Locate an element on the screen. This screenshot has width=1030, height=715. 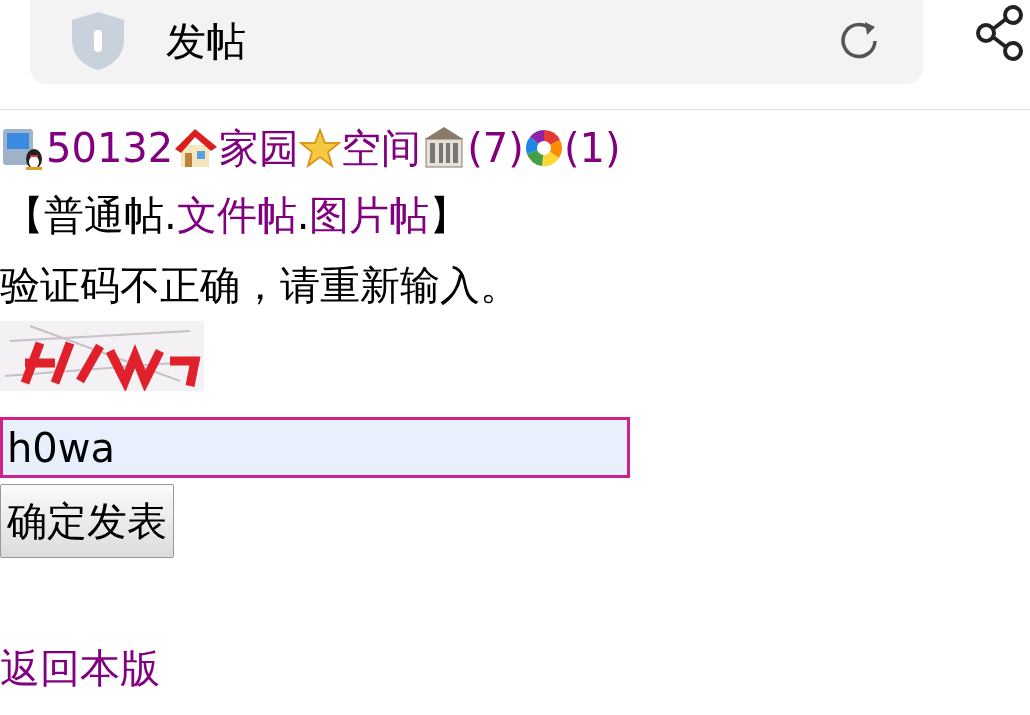
address-bar: 发帖 is located at coordinates (476, 42).